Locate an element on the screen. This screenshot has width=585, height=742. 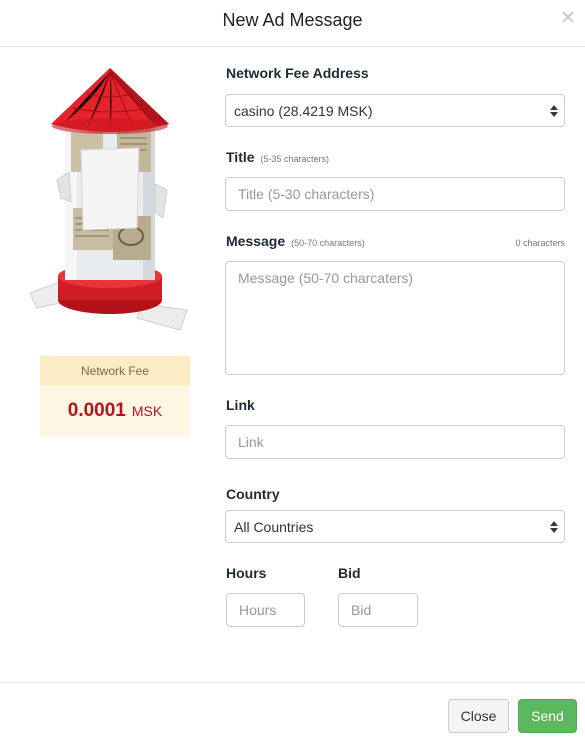
hours-label: Hours is located at coordinates (246, 573).